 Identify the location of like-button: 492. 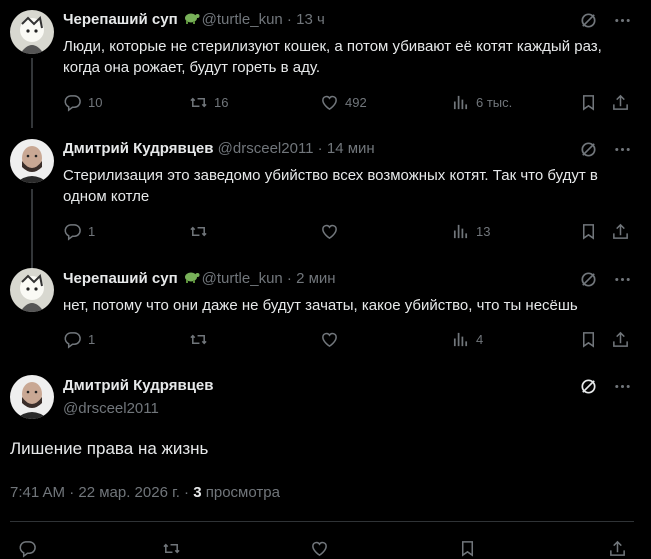
(343, 102).